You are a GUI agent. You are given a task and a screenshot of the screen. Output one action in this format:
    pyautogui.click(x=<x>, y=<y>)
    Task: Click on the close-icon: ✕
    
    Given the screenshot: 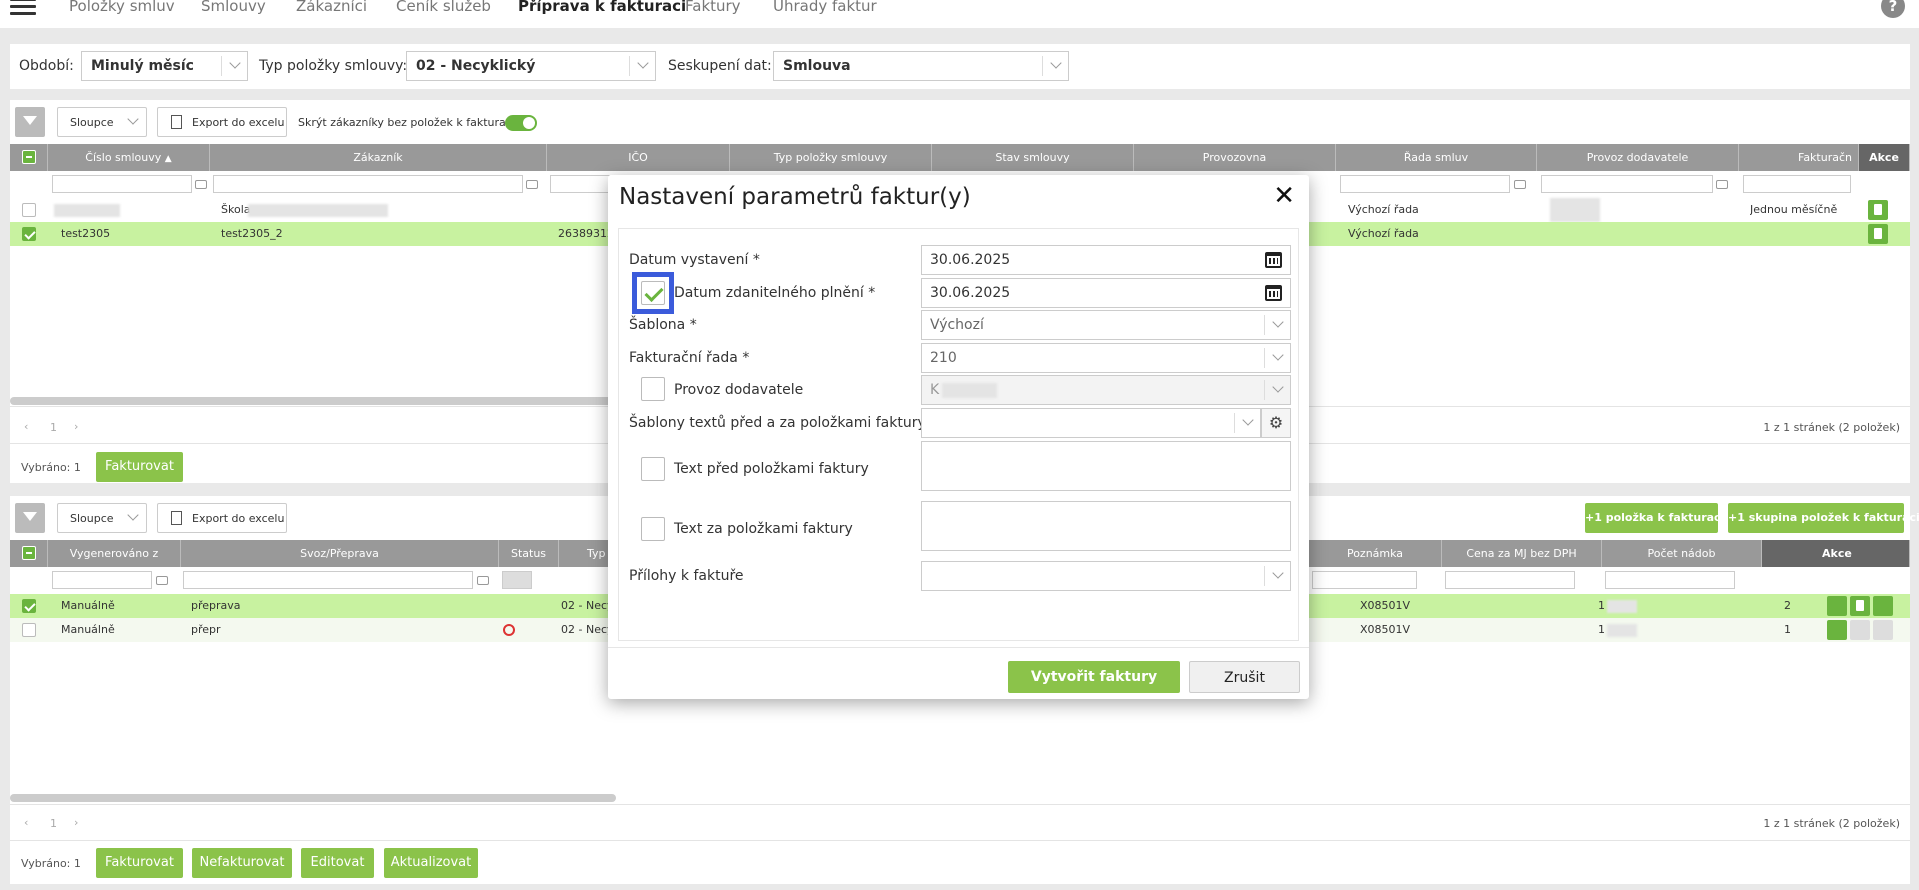 What is the action you would take?
    pyautogui.click(x=1284, y=196)
    